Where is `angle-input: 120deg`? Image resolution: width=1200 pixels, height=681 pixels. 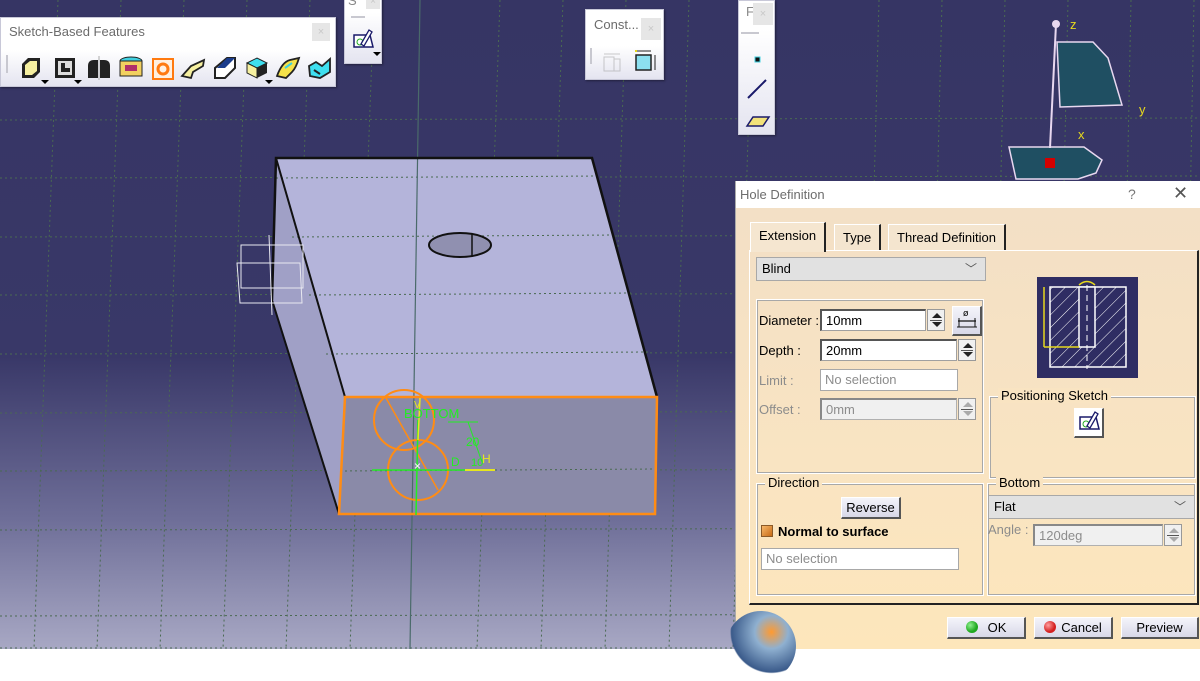
angle-input: 120deg is located at coordinates (1098, 535).